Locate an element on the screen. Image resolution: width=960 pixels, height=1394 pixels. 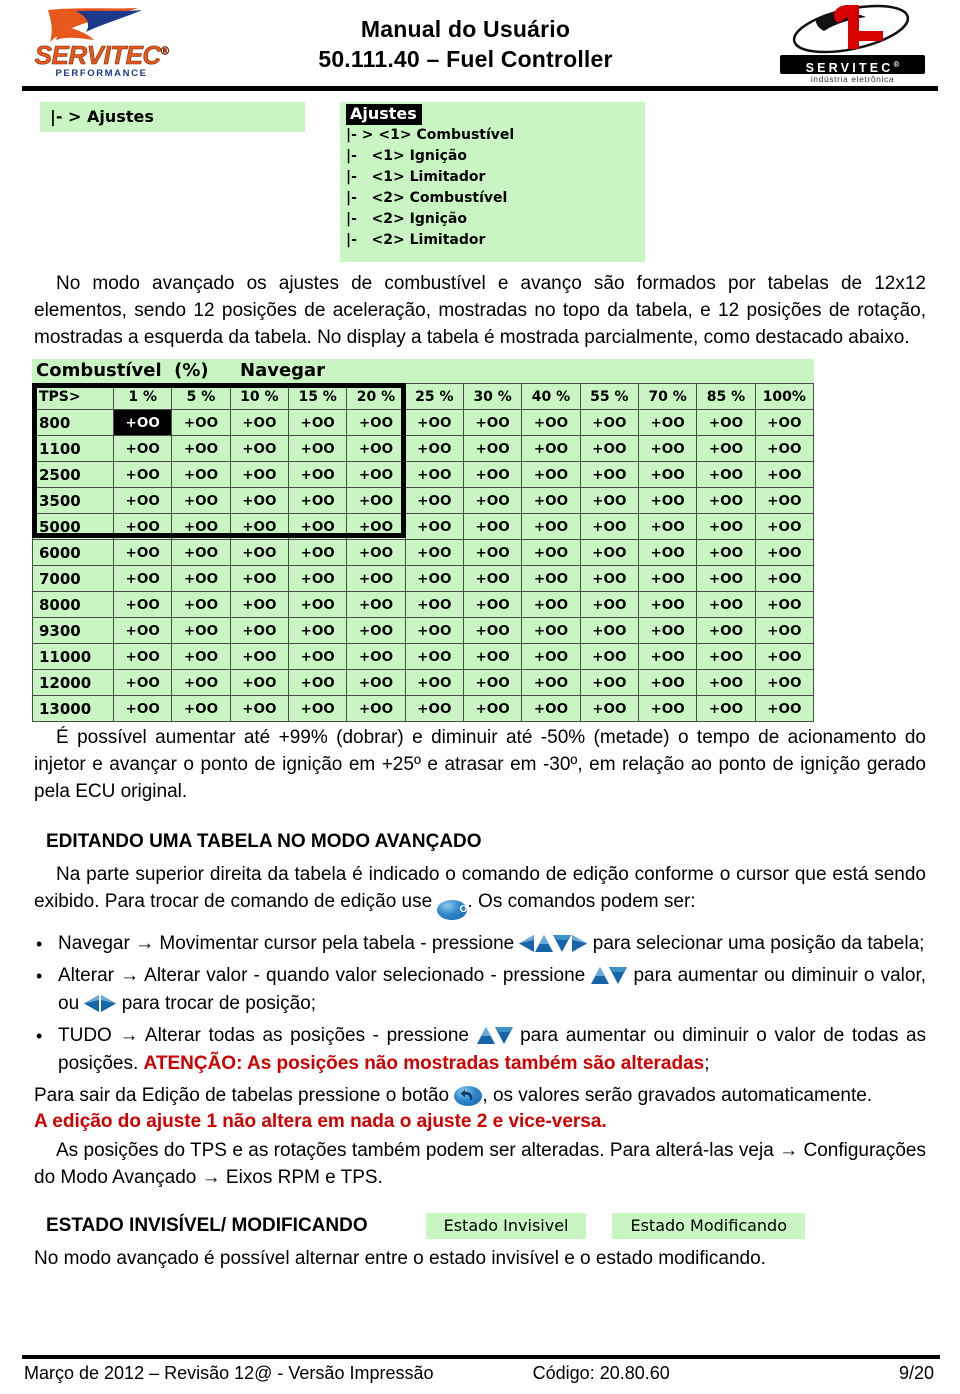
lcd-menu-item: |- <2> Ignição is located at coordinates (495, 219).